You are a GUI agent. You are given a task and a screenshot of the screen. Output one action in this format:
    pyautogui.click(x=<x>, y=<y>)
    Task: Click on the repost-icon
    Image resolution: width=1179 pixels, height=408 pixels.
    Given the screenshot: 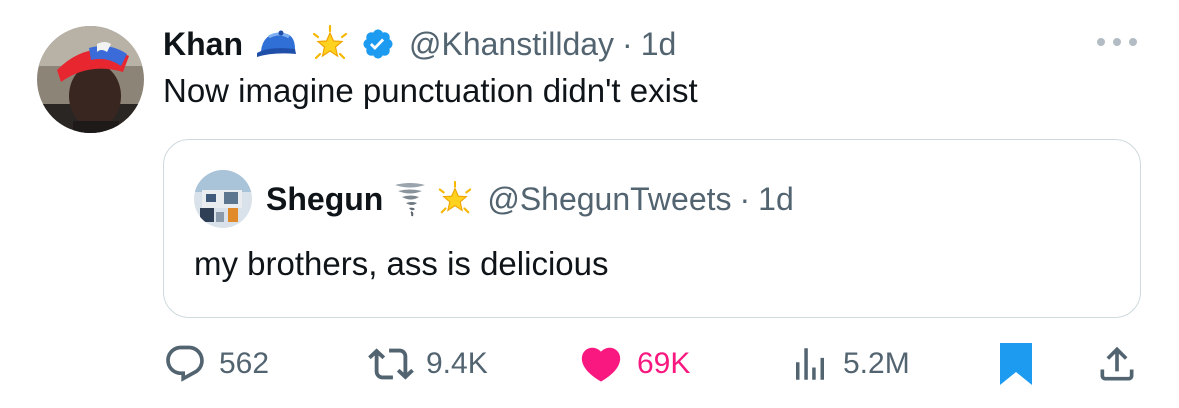 What is the action you would take?
    pyautogui.click(x=391, y=364)
    